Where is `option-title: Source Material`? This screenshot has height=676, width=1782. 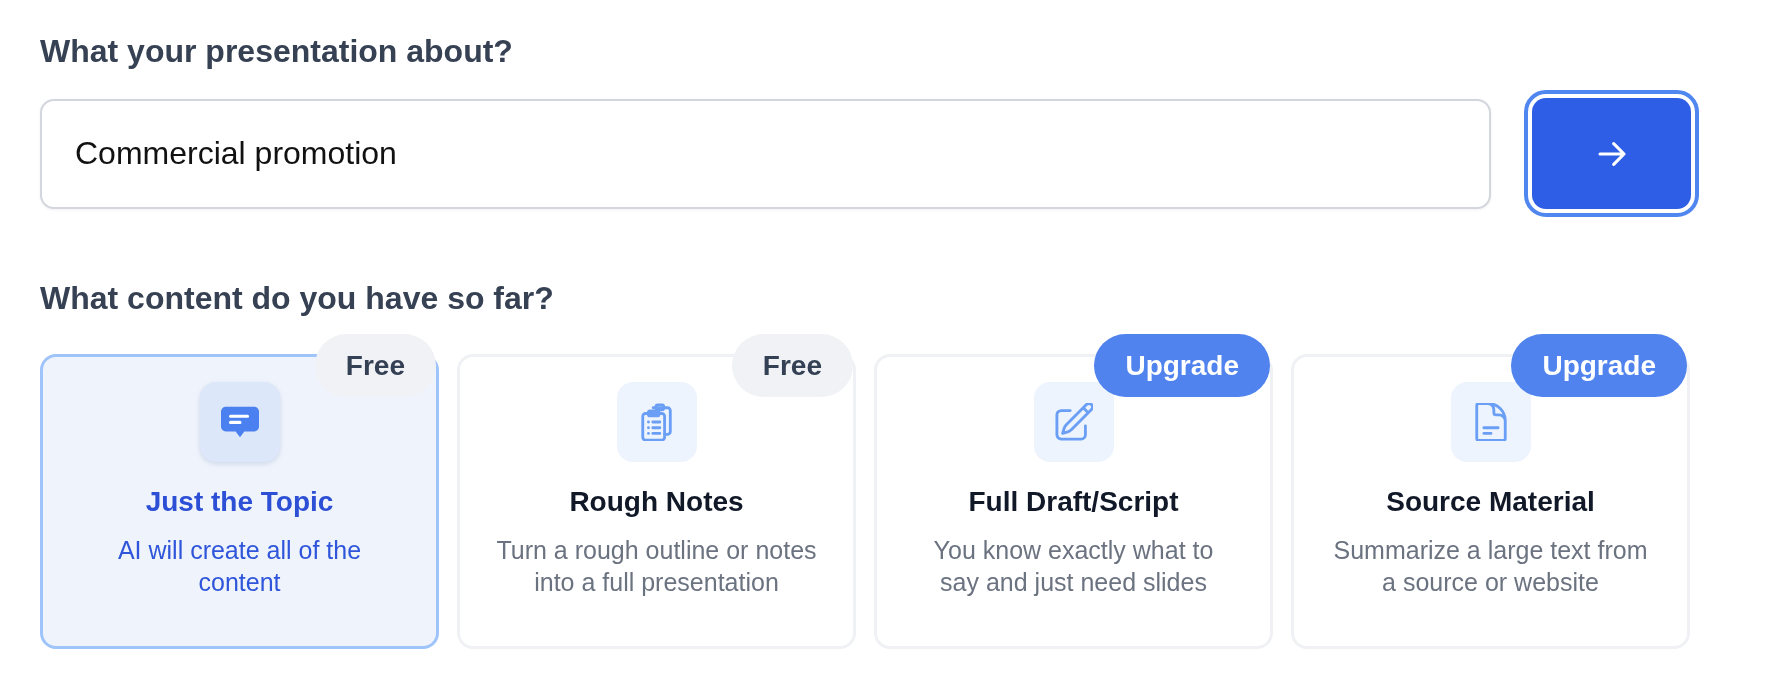
option-title: Source Material is located at coordinates (1490, 502).